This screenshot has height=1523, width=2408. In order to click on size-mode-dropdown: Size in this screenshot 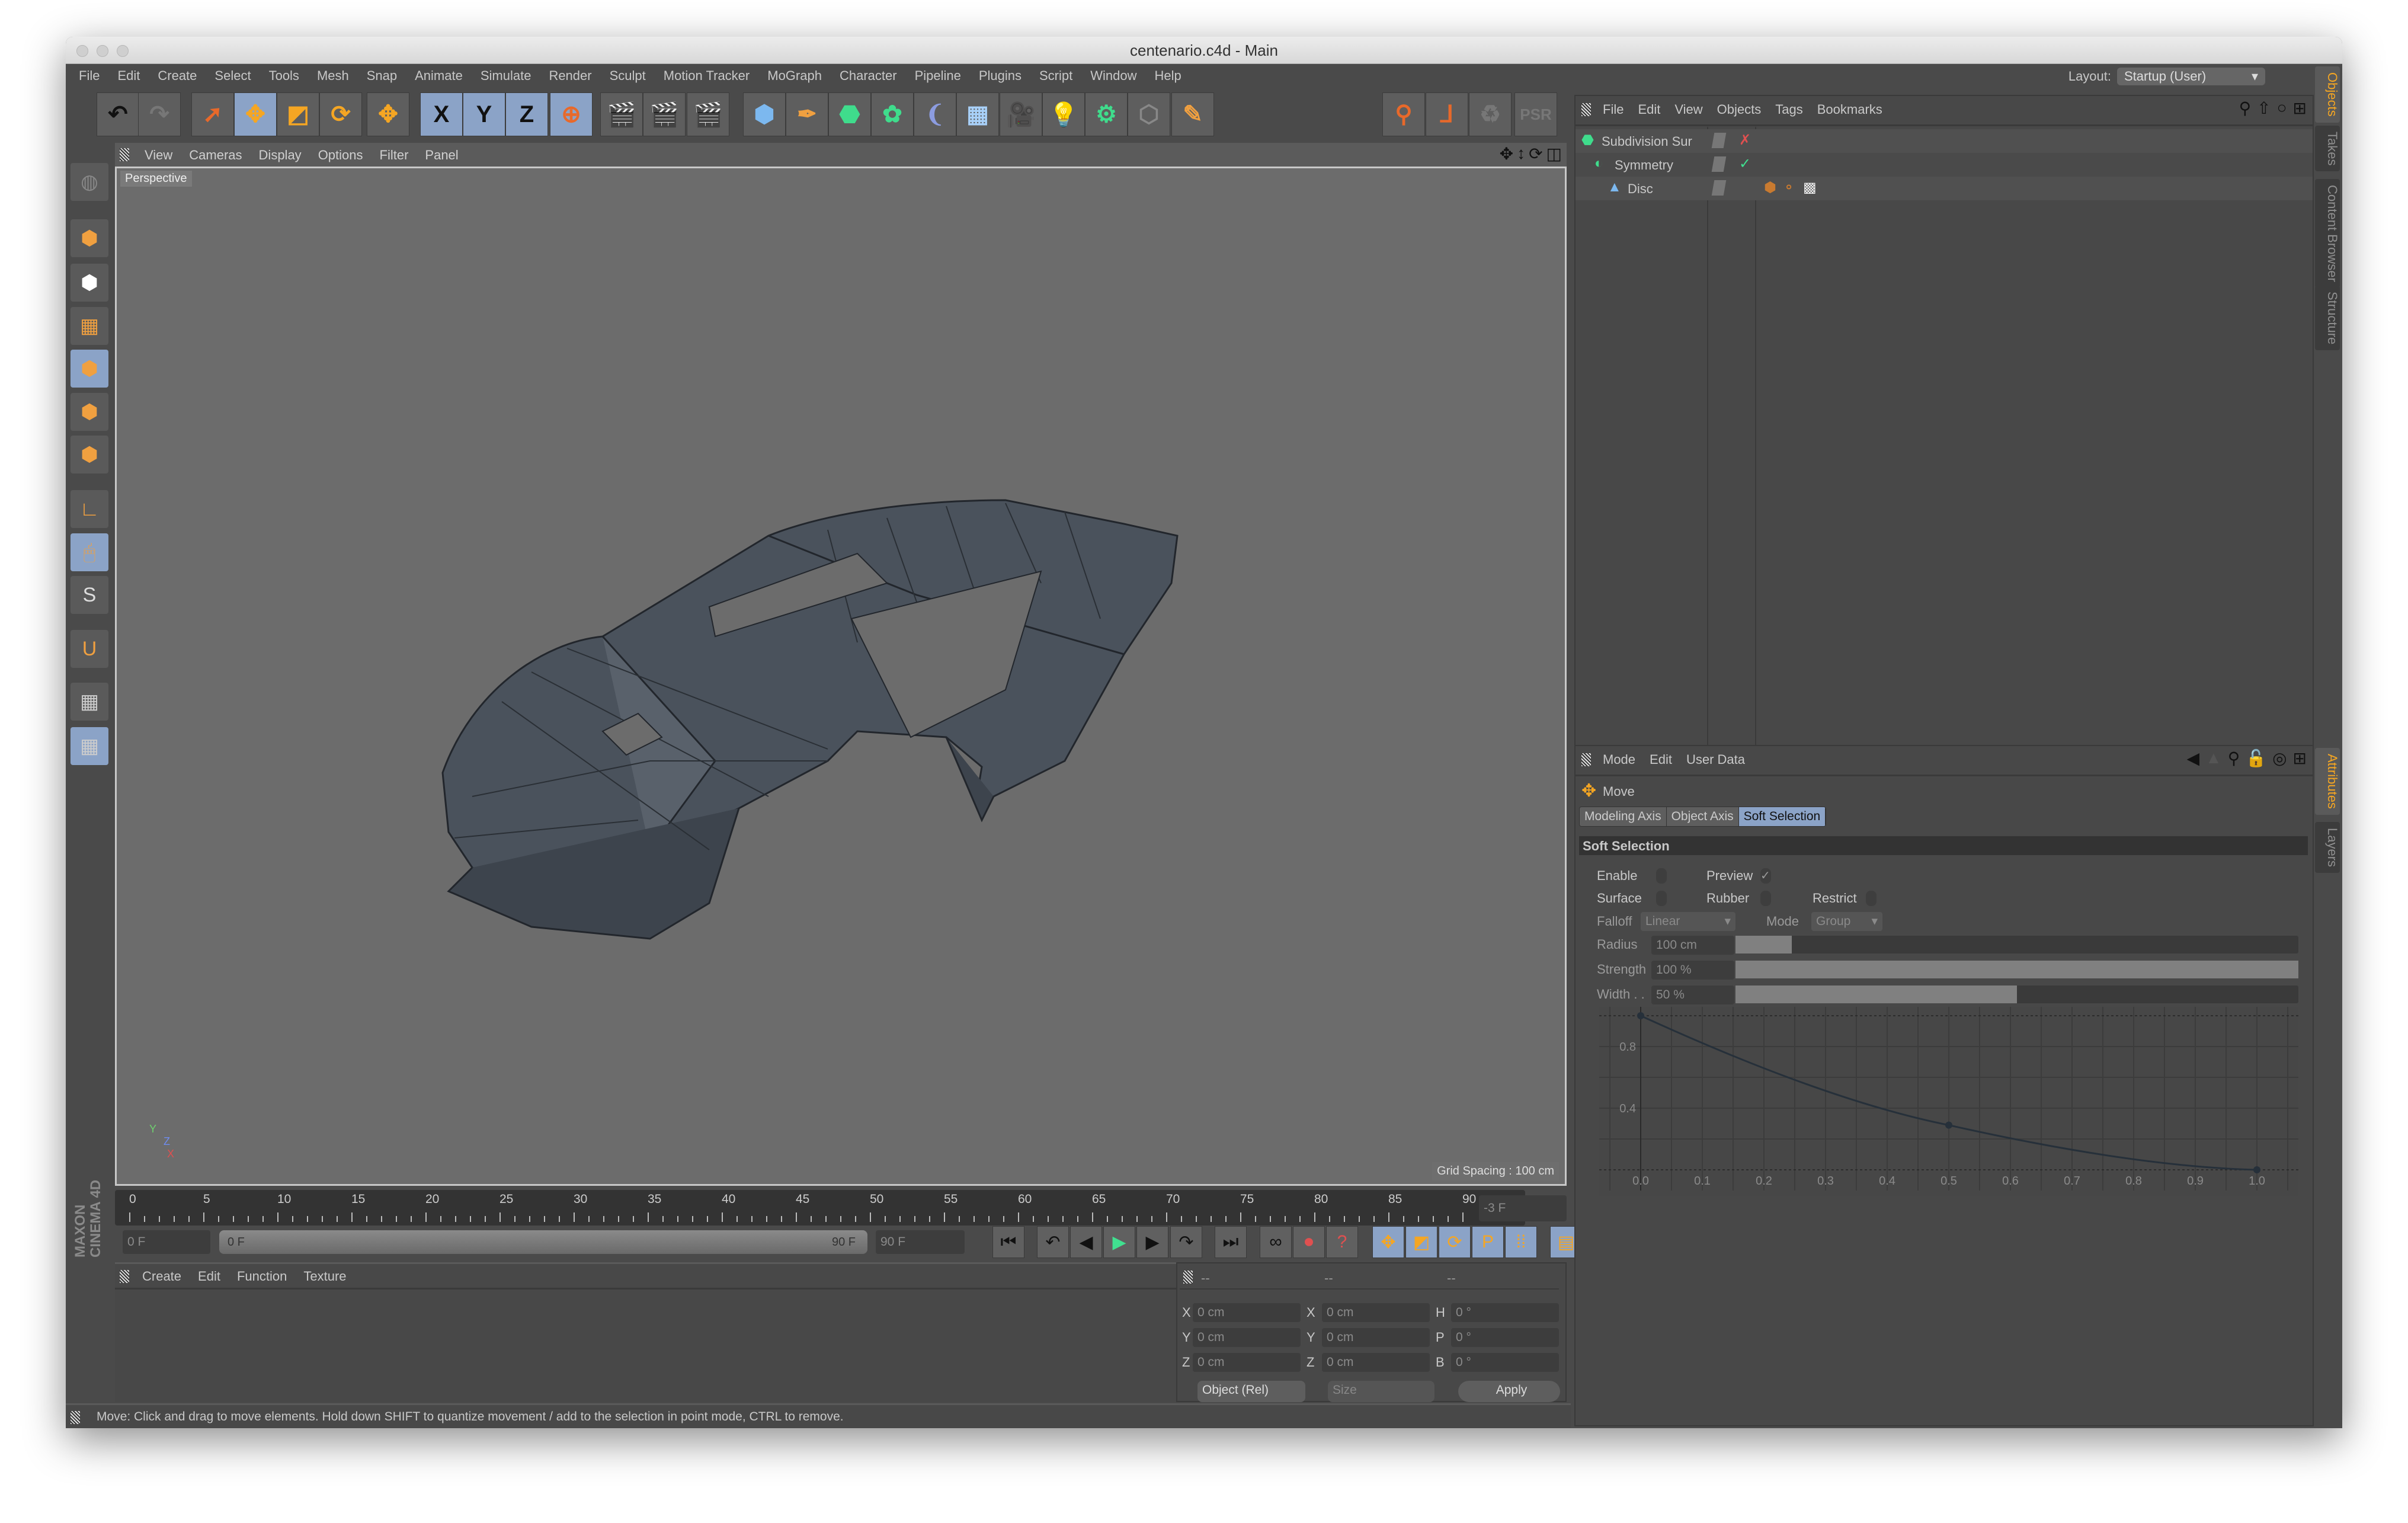, I will do `click(1381, 1392)`.